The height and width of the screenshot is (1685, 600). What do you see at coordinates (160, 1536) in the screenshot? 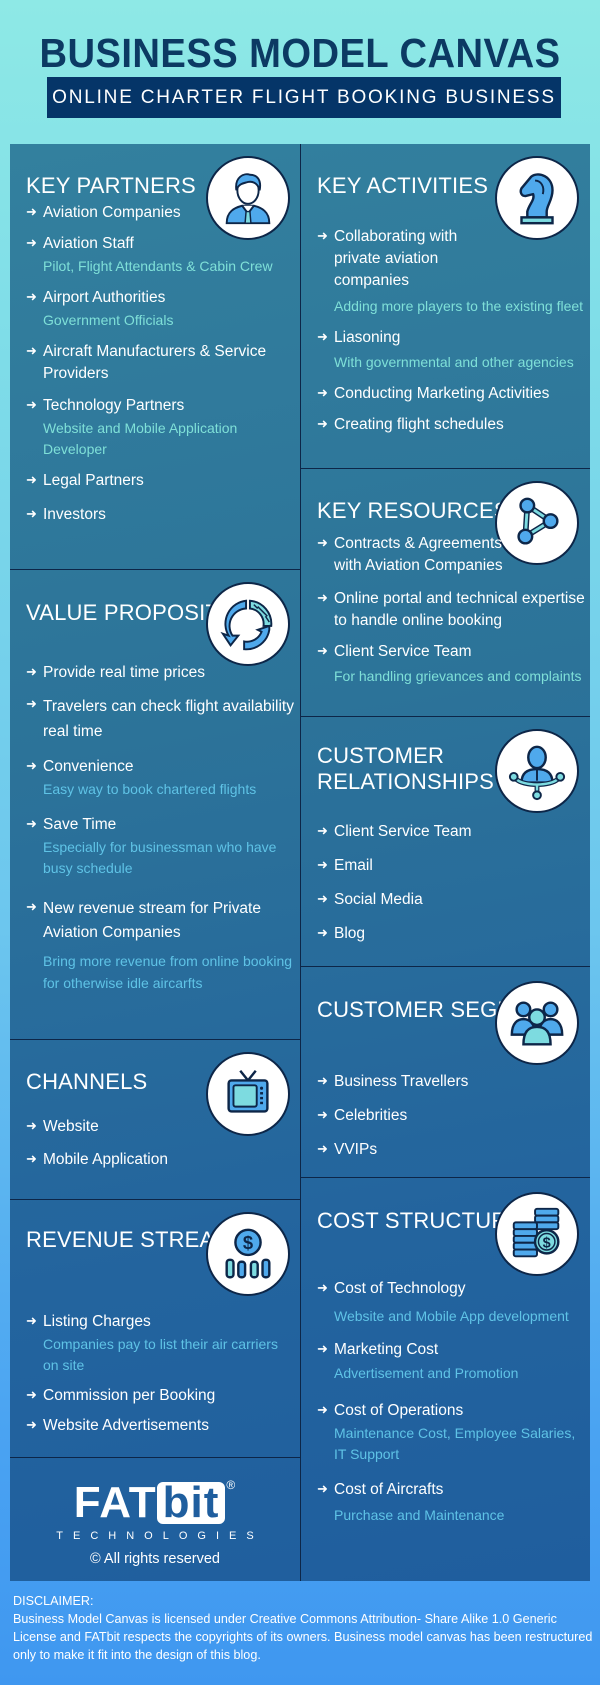
I see `logo-tagline: TECHNOLOGIES` at bounding box center [160, 1536].